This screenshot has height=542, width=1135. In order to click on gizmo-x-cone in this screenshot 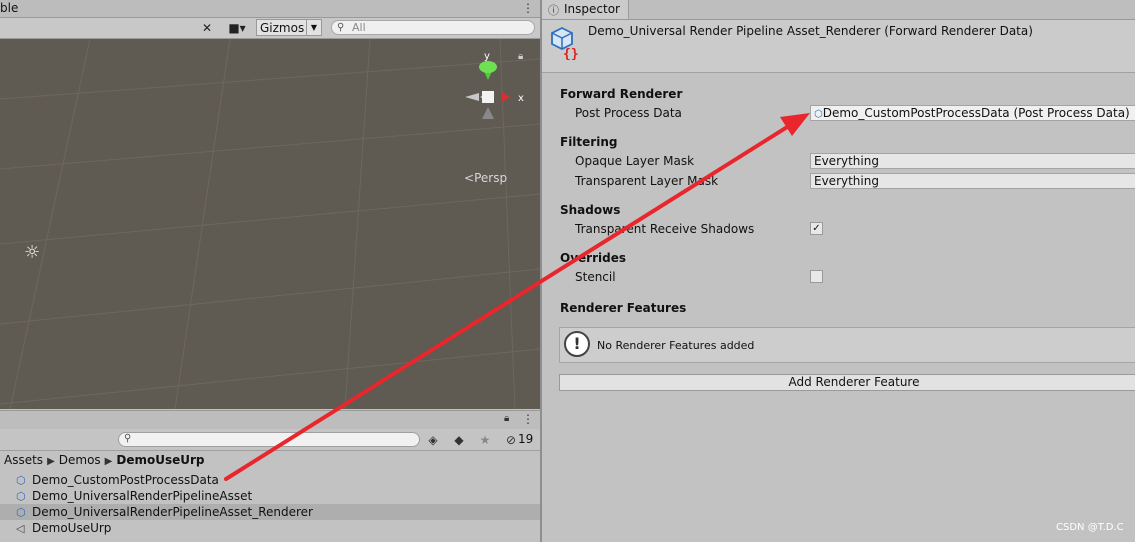, I will do `click(506, 97)`.